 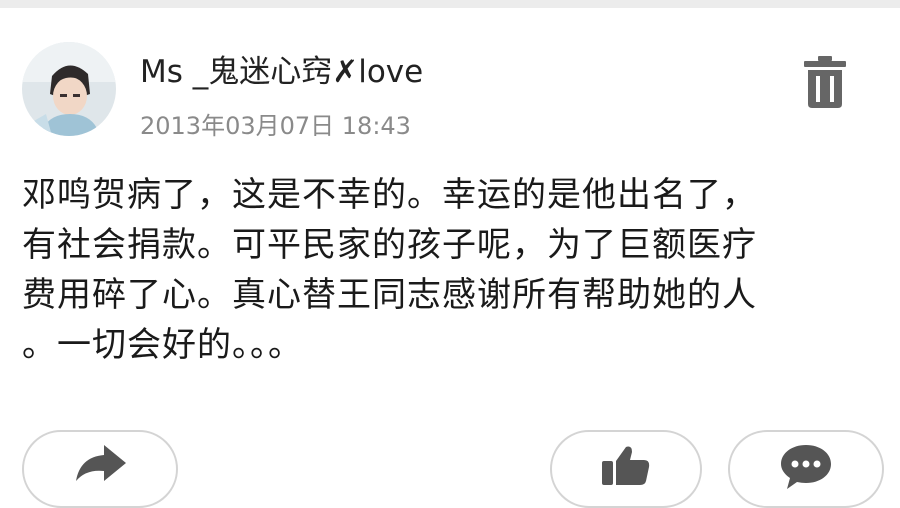 I want to click on like-button, so click(x=626, y=469).